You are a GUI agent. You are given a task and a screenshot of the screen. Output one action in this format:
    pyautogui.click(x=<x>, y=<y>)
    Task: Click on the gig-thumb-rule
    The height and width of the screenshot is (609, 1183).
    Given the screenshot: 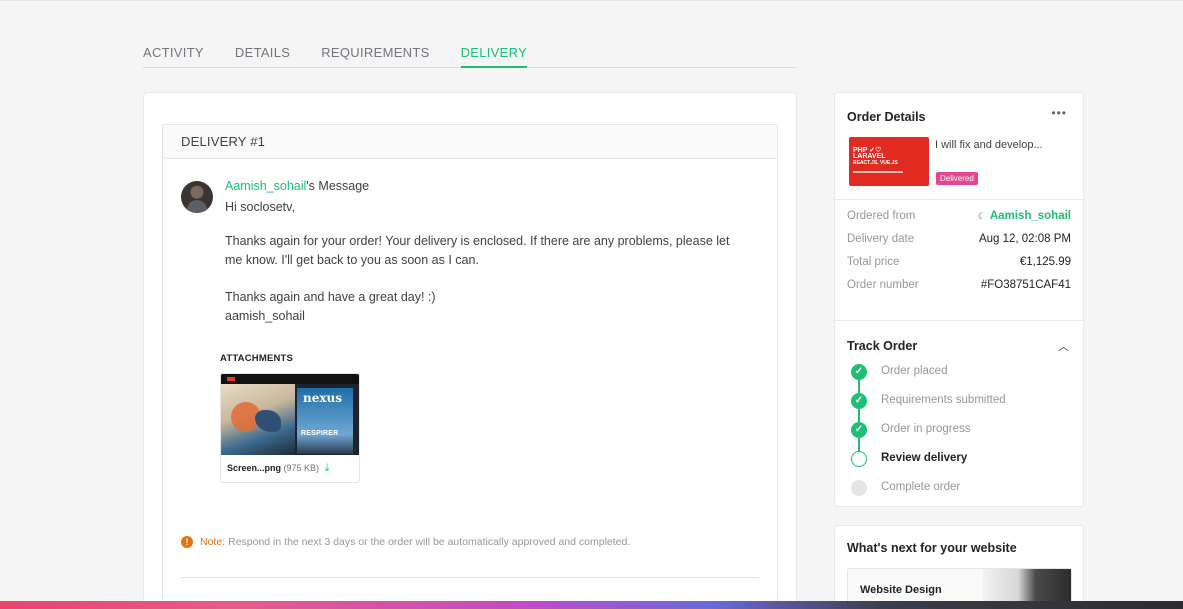 What is the action you would take?
    pyautogui.click(x=878, y=172)
    